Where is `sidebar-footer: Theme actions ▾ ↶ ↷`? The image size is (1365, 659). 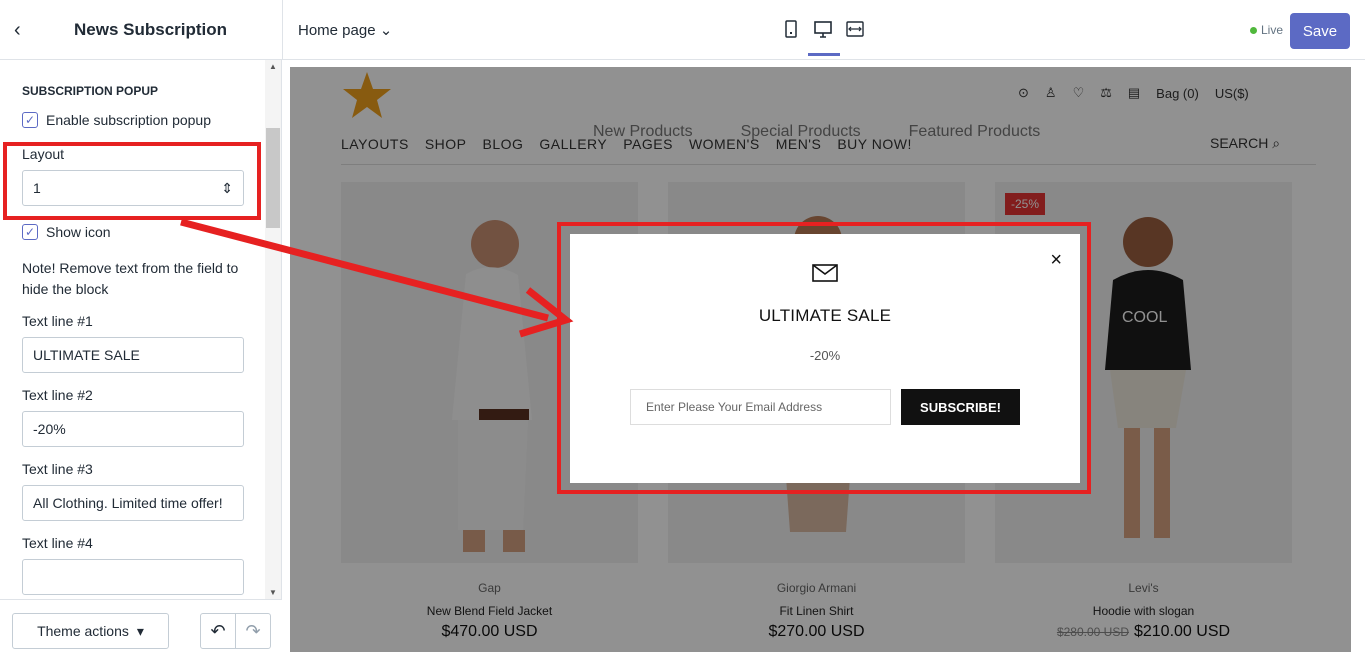
sidebar-footer: Theme actions ▾ ↶ ↷ is located at coordinates (141, 629).